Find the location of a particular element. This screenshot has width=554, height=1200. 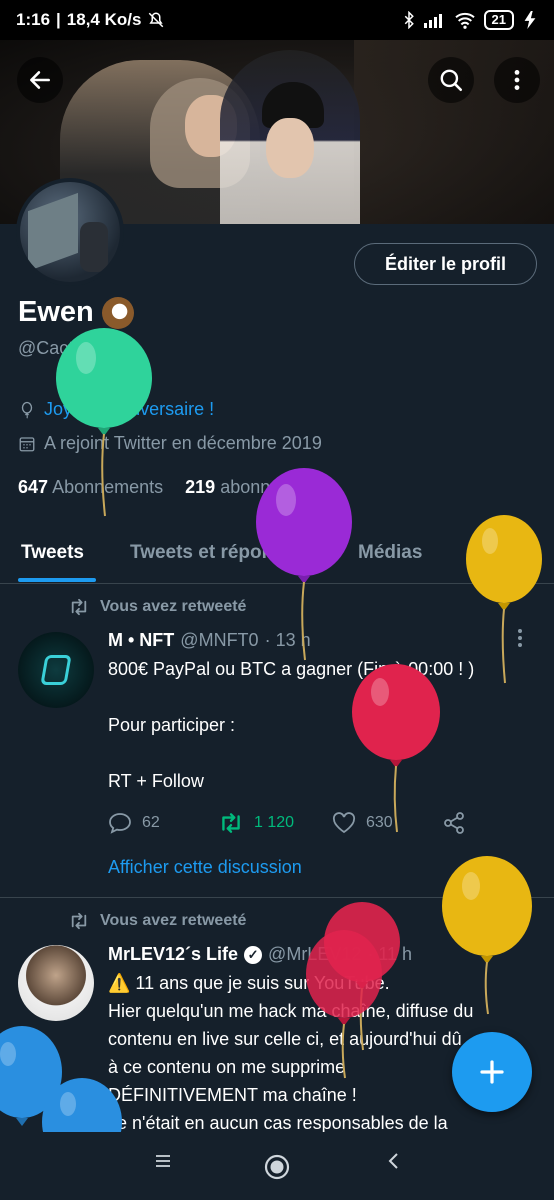

tweet-actions: 62 1 120 630 is located at coordinates (318, 823).